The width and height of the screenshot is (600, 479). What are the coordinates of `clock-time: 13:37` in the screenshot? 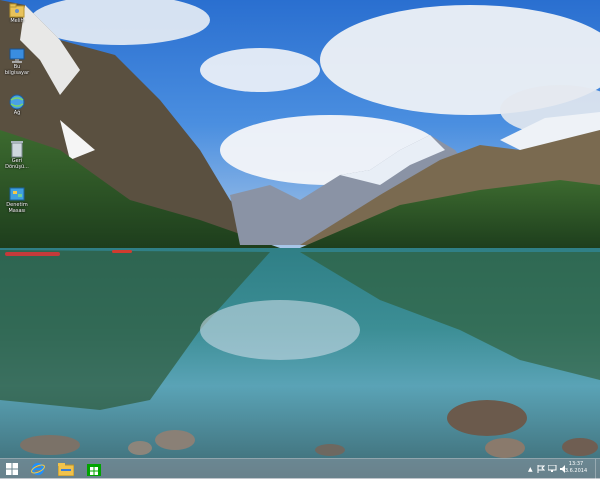 It's located at (576, 464).